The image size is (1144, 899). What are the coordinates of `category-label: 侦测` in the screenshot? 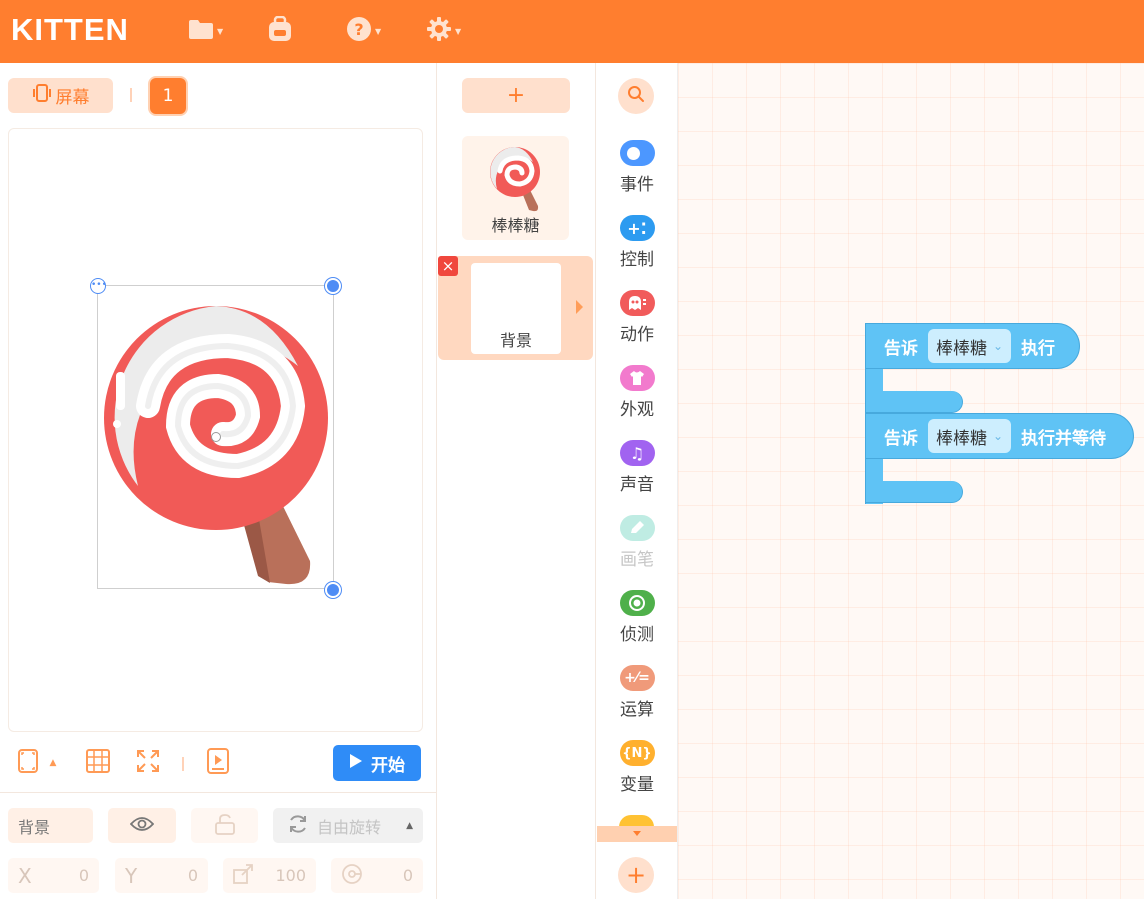 It's located at (637, 635).